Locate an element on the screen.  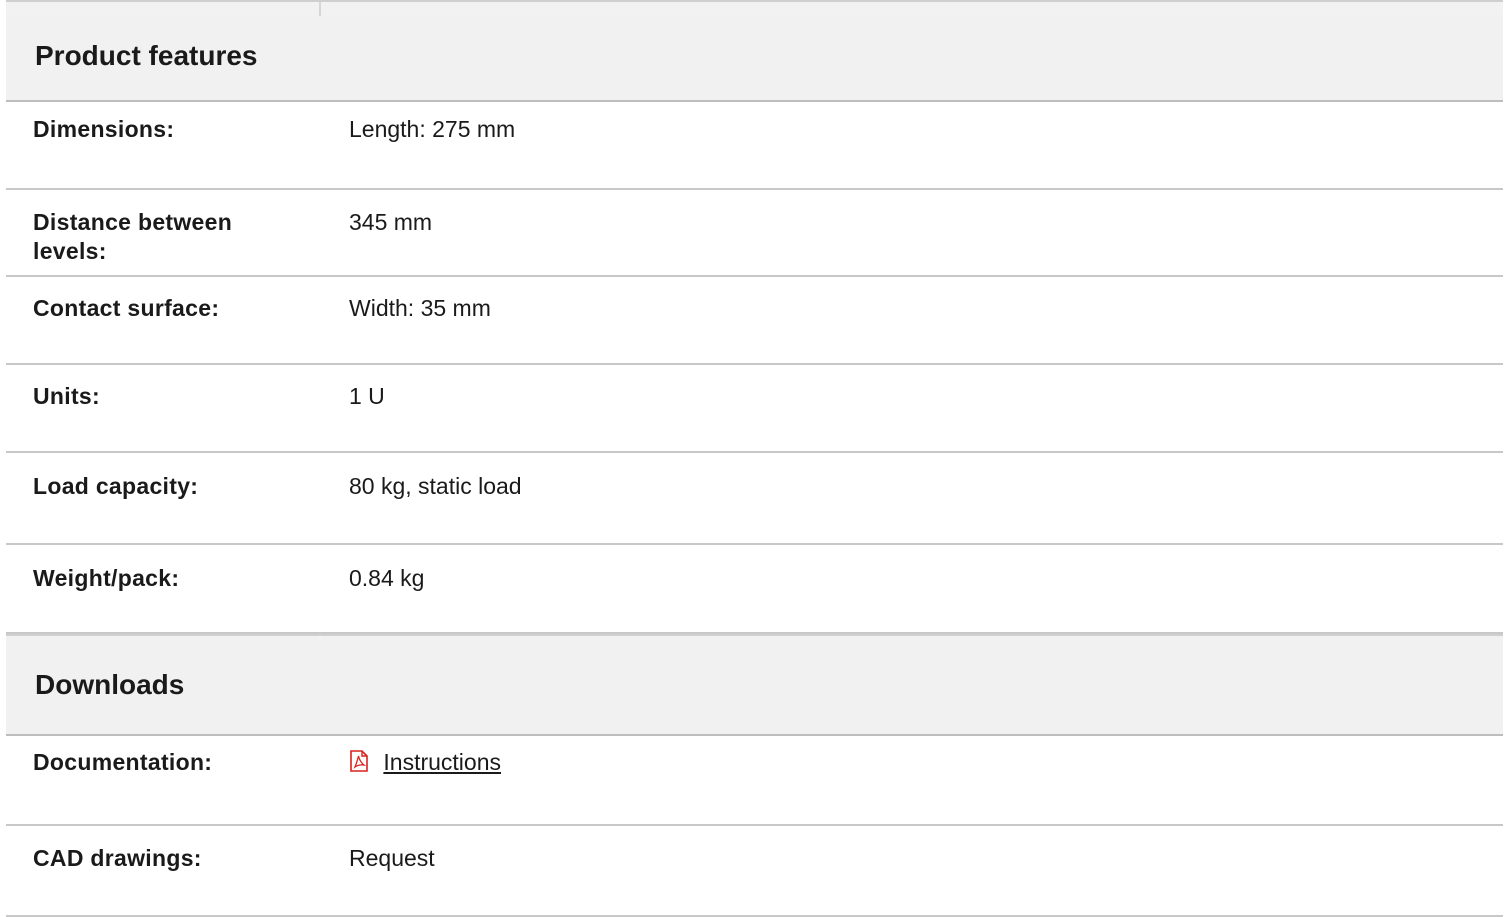
feature-row-weight-pack: Weight/pack: 0.84 kg is located at coordinates (754, 589).